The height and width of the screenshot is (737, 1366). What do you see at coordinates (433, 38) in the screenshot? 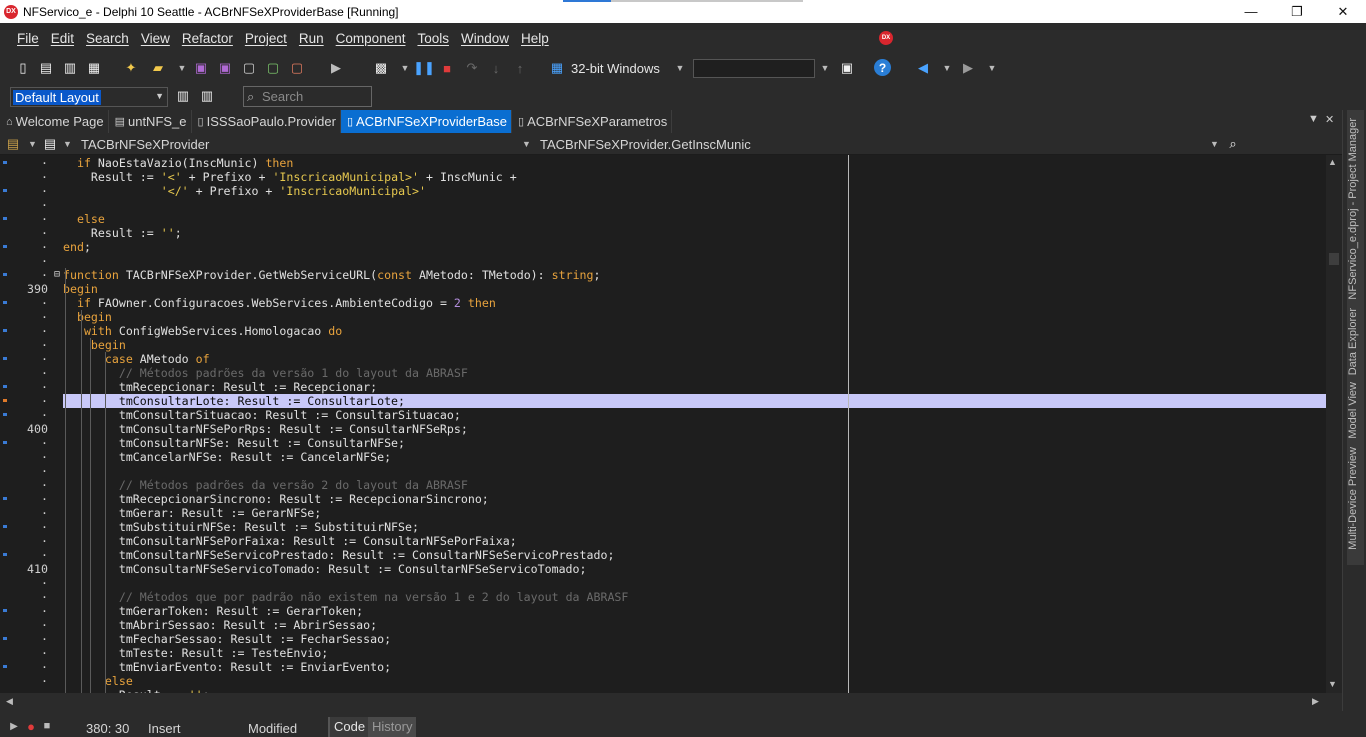
I see `menu-tools: Tools` at bounding box center [433, 38].